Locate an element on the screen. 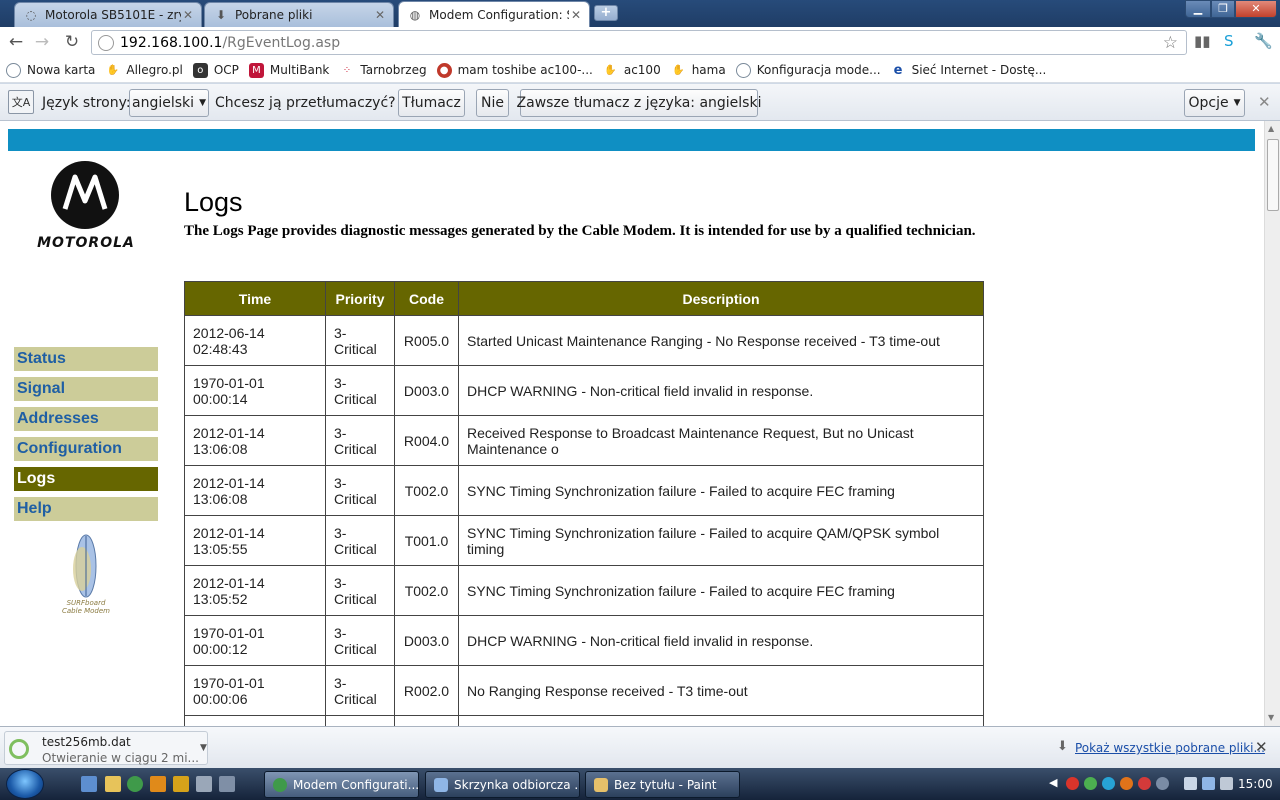  time-clock: 00:00:12 is located at coordinates (220, 648).